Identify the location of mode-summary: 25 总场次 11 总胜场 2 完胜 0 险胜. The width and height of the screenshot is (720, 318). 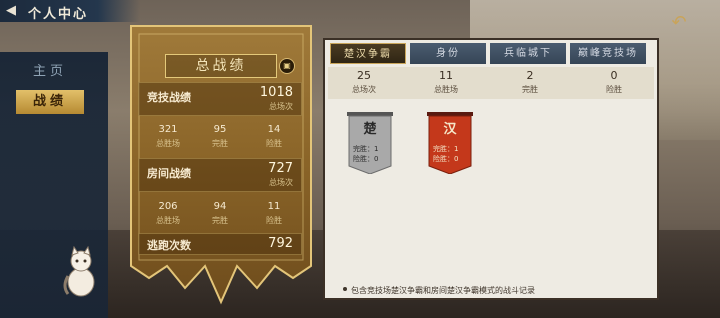
(491, 83).